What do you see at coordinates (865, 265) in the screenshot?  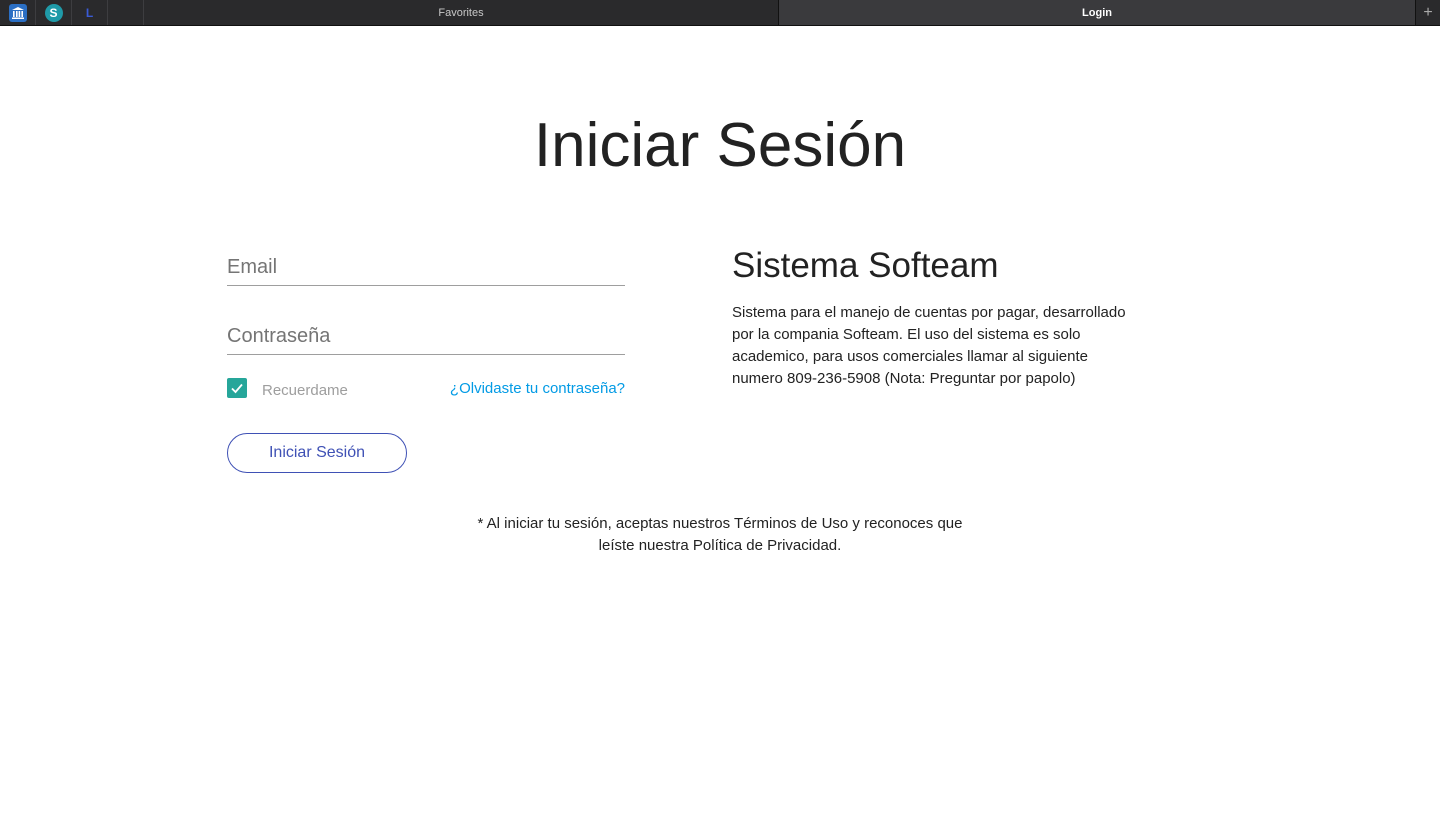 I see `info-title: Sistema Softeam` at bounding box center [865, 265].